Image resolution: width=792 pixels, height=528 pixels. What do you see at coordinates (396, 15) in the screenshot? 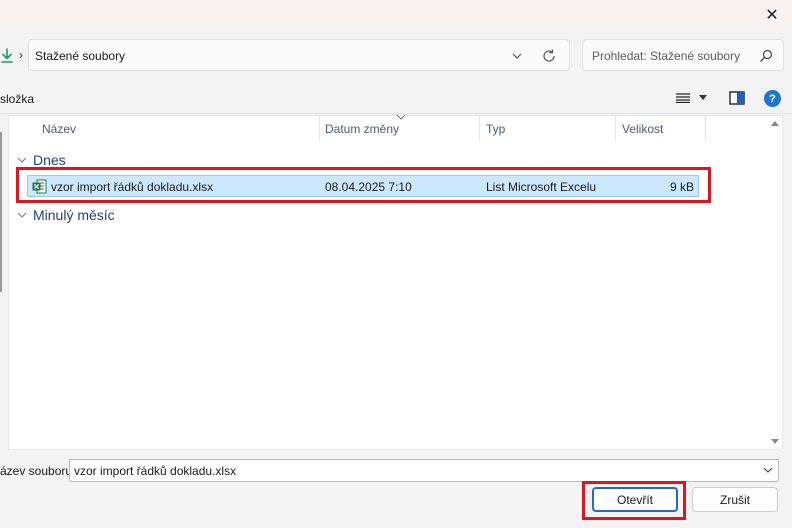
I see `title-bar: ✕` at bounding box center [396, 15].